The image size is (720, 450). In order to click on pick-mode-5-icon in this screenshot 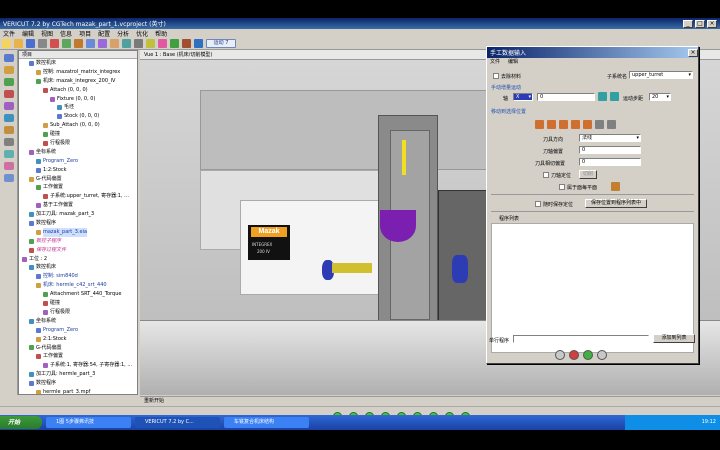, I will do `click(587, 124)`.